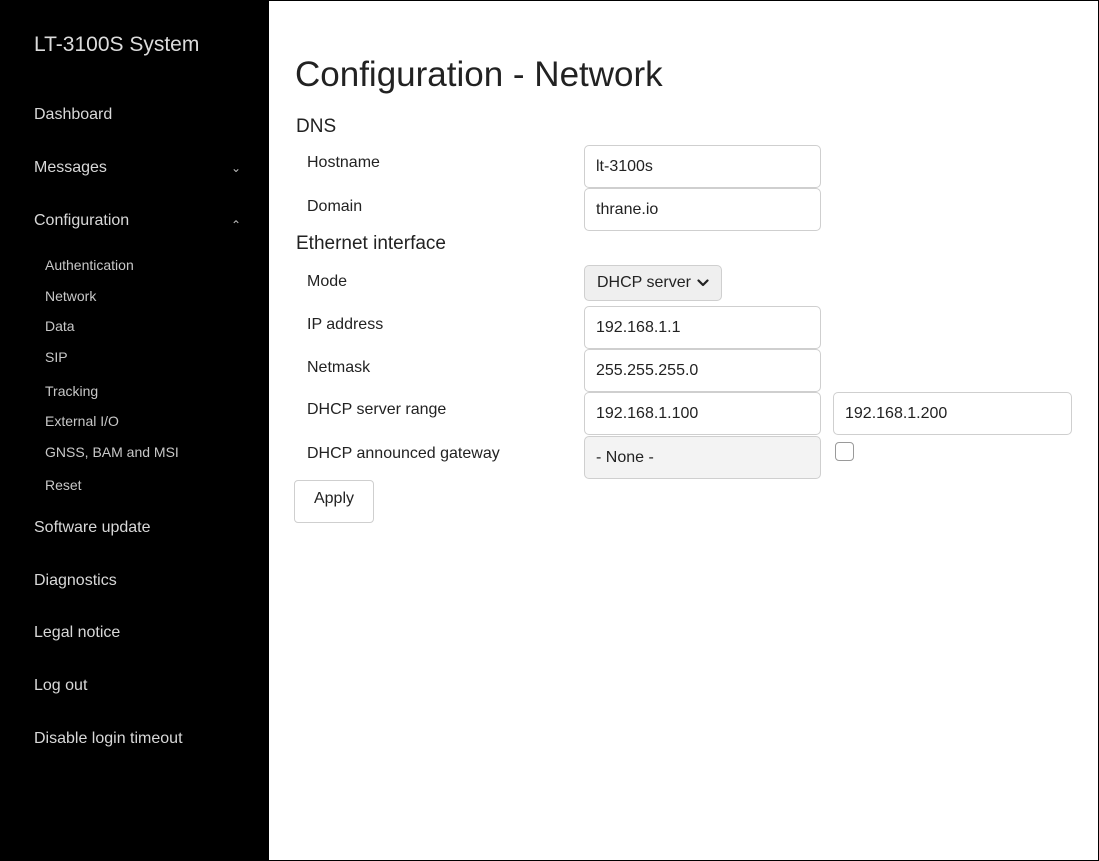 This screenshot has height=861, width=1099. What do you see at coordinates (702, 457) in the screenshot?
I see `gateway-input` at bounding box center [702, 457].